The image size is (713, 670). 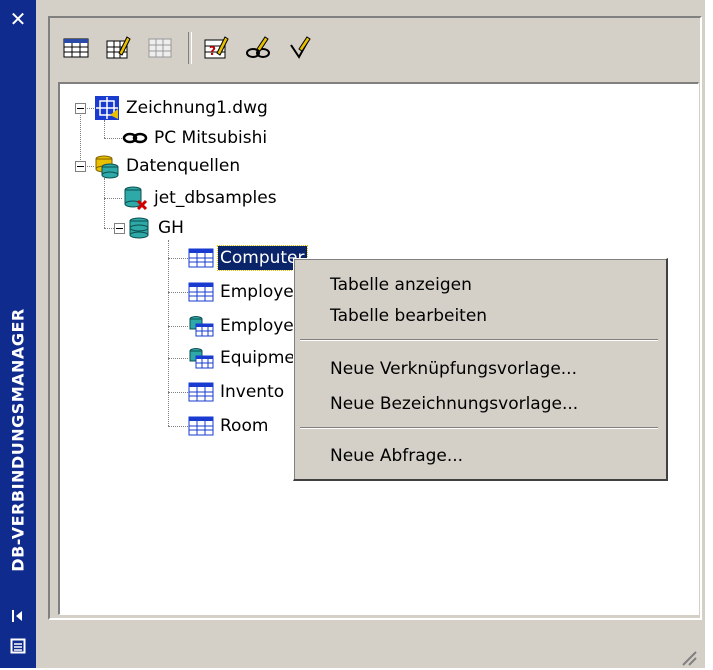 What do you see at coordinates (197, 108) in the screenshot?
I see `tree-node-label: Zeichnung1.dwg` at bounding box center [197, 108].